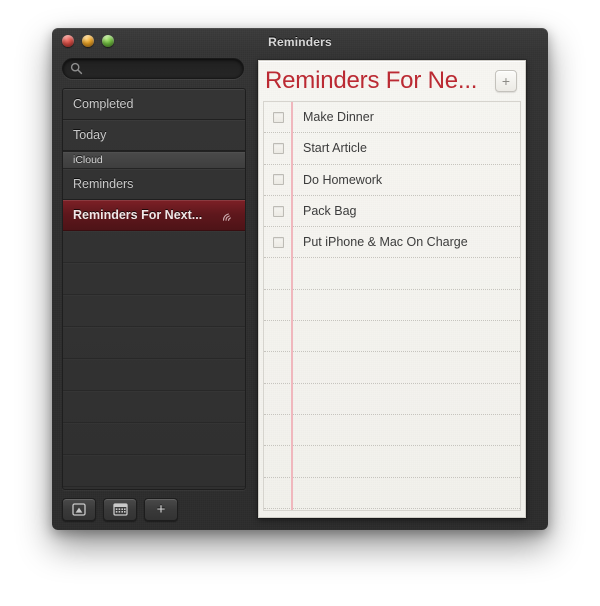 The image size is (600, 606). Describe the element at coordinates (392, 149) in the screenshot. I see `reminder-row: Start Article` at that location.